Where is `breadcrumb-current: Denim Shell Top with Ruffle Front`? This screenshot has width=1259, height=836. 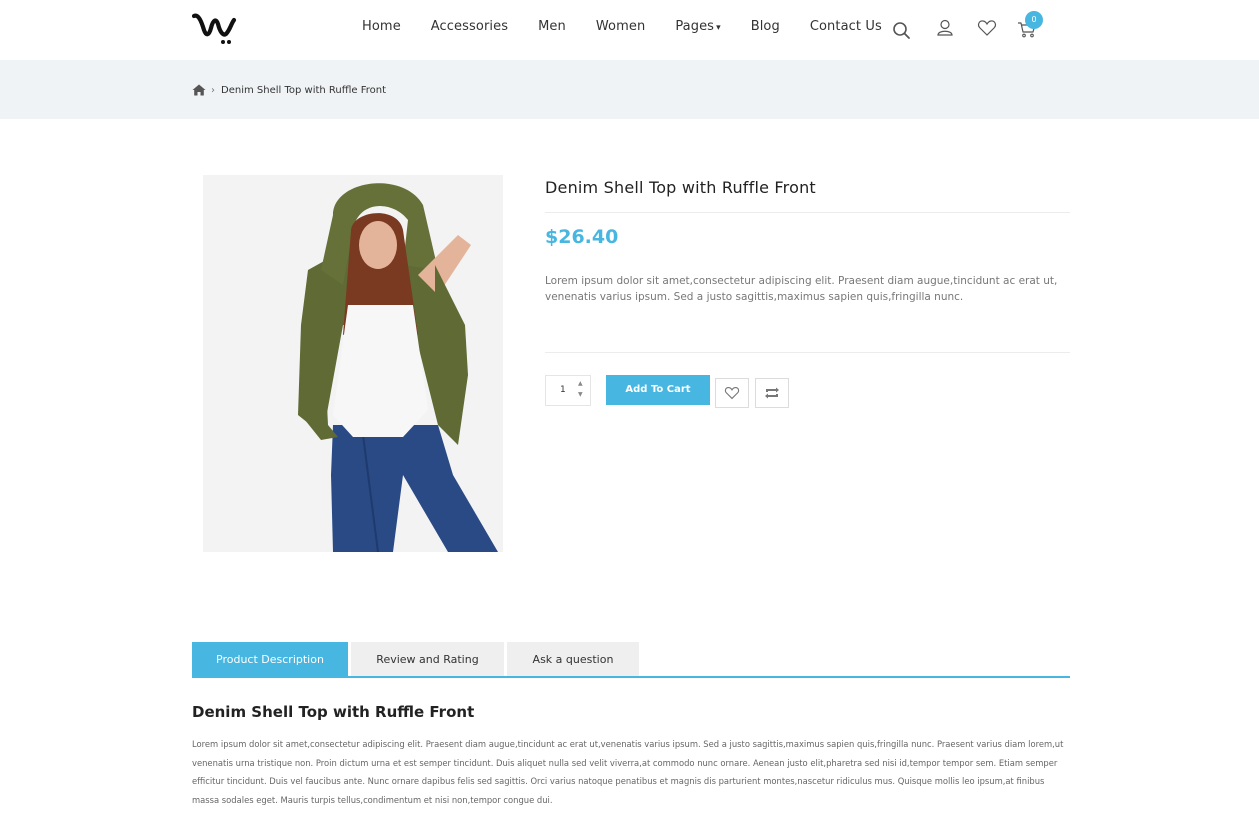
breadcrumb-current: Denim Shell Top with Ruffle Front is located at coordinates (304, 90).